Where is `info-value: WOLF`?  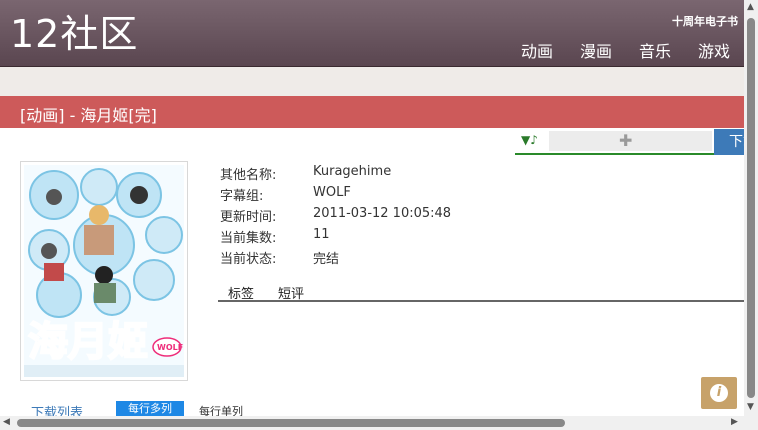 info-value: WOLF is located at coordinates (332, 192).